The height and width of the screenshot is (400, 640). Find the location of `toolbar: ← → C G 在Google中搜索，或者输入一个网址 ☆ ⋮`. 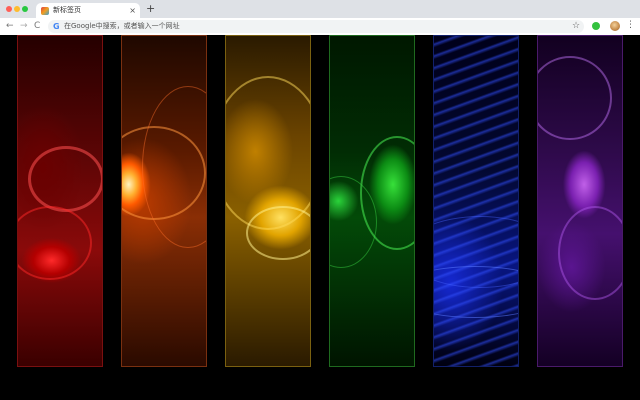

toolbar: ← → C G 在Google中搜索，或者输入一个网址 ☆ ⋮ is located at coordinates (320, 26).